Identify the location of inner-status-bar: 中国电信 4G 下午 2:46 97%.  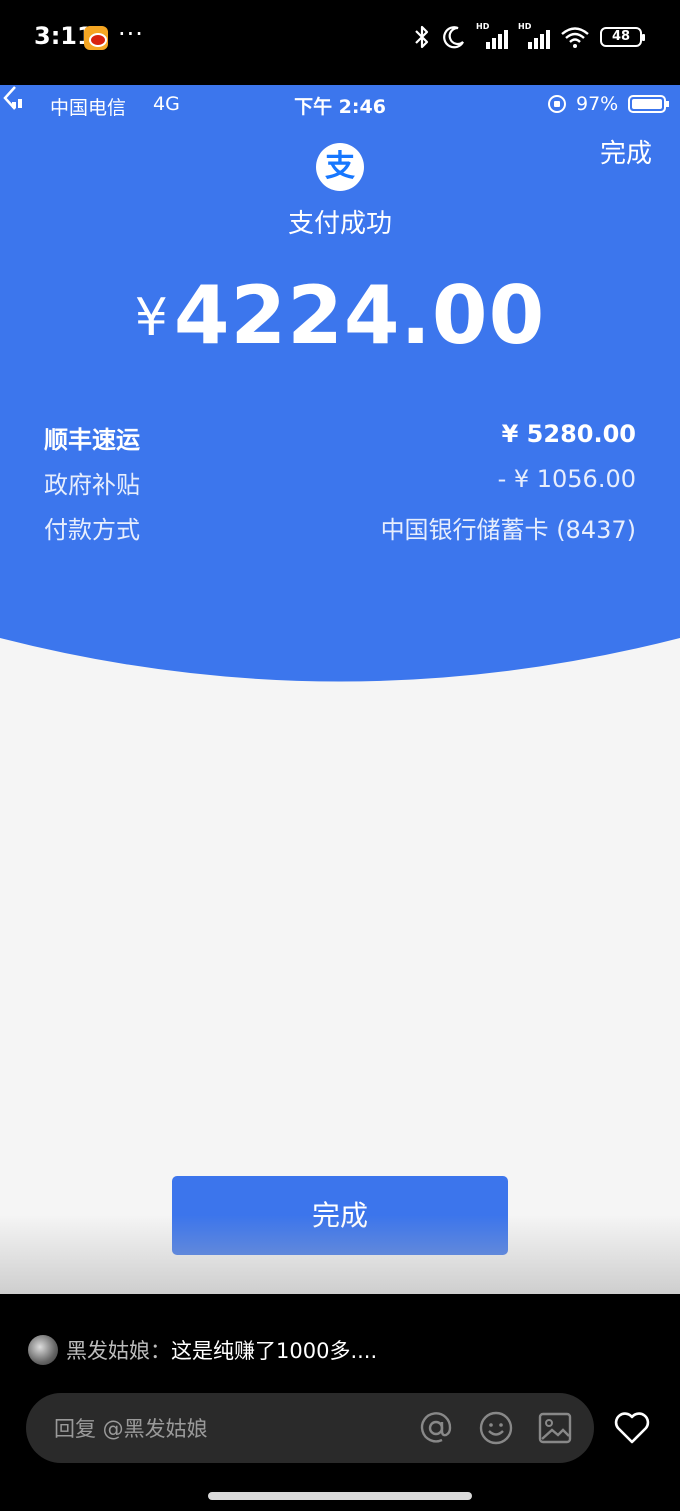
(340, 104).